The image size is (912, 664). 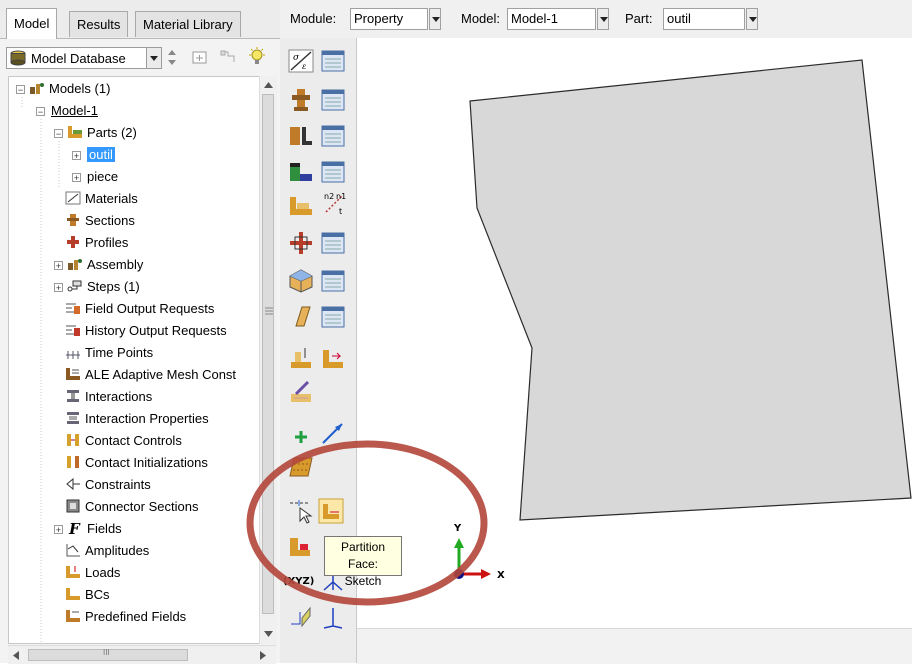 I want to click on tree-vertical-scrollbar, so click(x=268, y=360).